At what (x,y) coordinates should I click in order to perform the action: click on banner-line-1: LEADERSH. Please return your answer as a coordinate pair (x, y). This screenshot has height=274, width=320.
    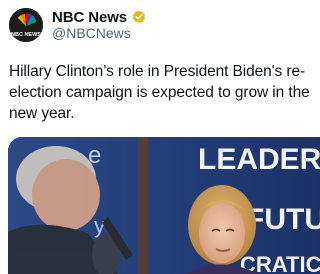
    Looking at the image, I should click on (259, 159).